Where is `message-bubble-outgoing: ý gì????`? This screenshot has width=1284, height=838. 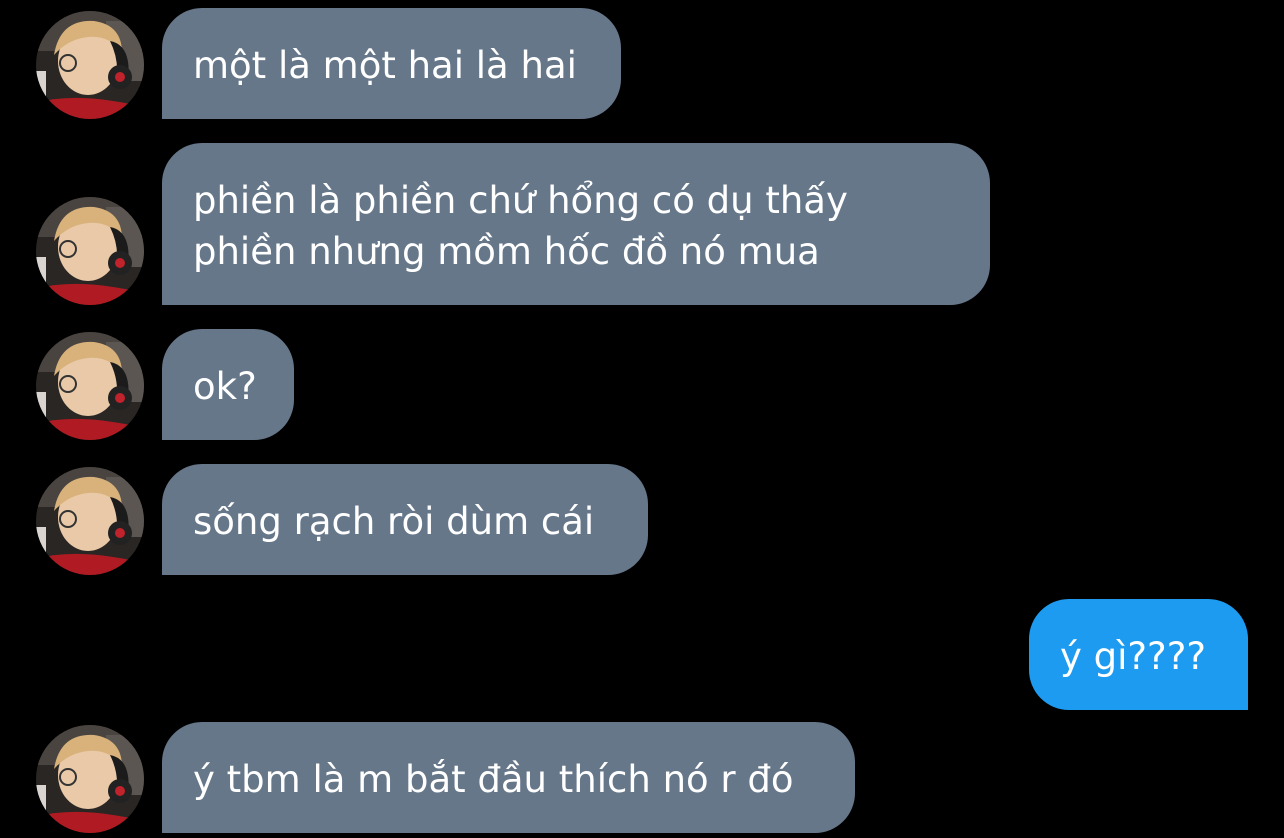 message-bubble-outgoing: ý gì???? is located at coordinates (1138, 654).